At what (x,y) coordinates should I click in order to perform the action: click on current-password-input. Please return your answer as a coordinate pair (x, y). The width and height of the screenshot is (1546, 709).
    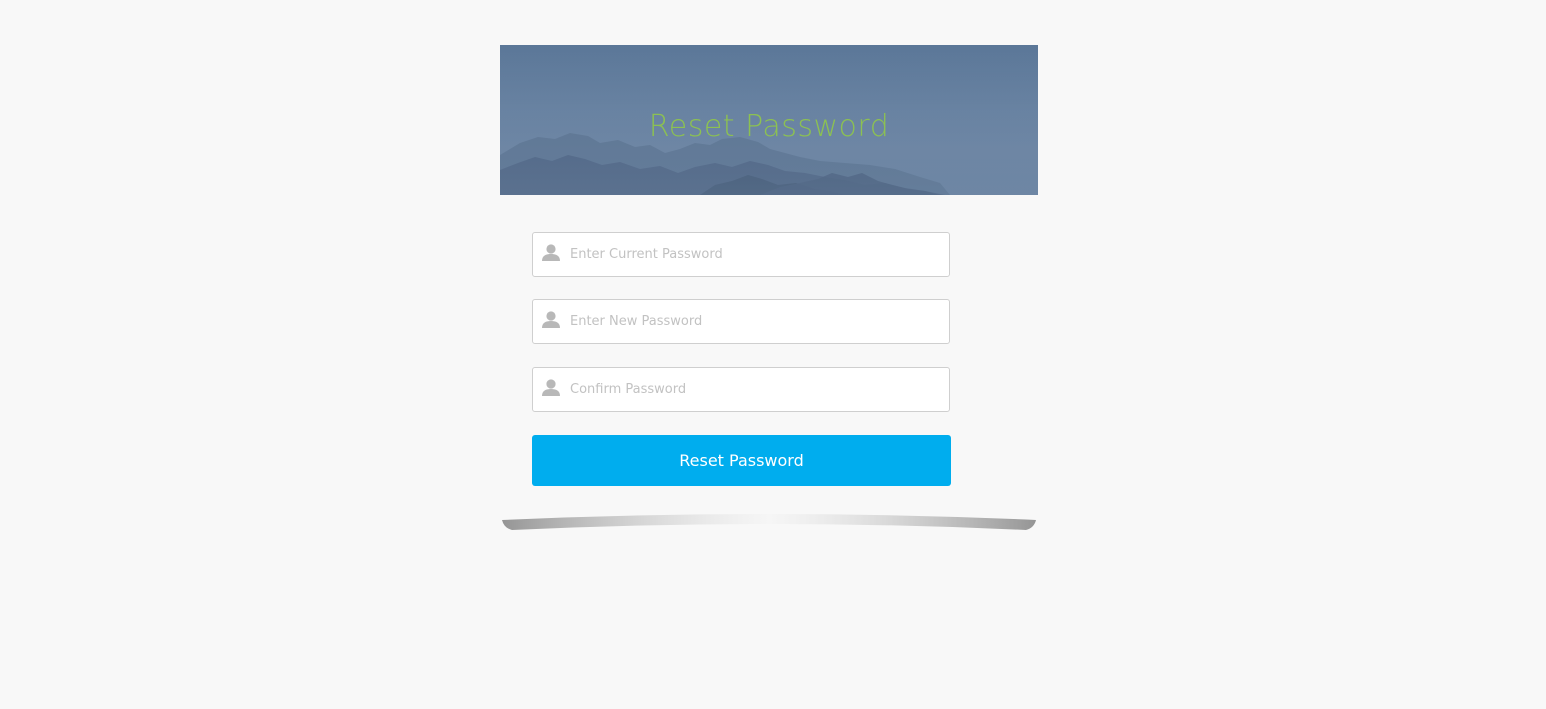
    Looking at the image, I should click on (755, 254).